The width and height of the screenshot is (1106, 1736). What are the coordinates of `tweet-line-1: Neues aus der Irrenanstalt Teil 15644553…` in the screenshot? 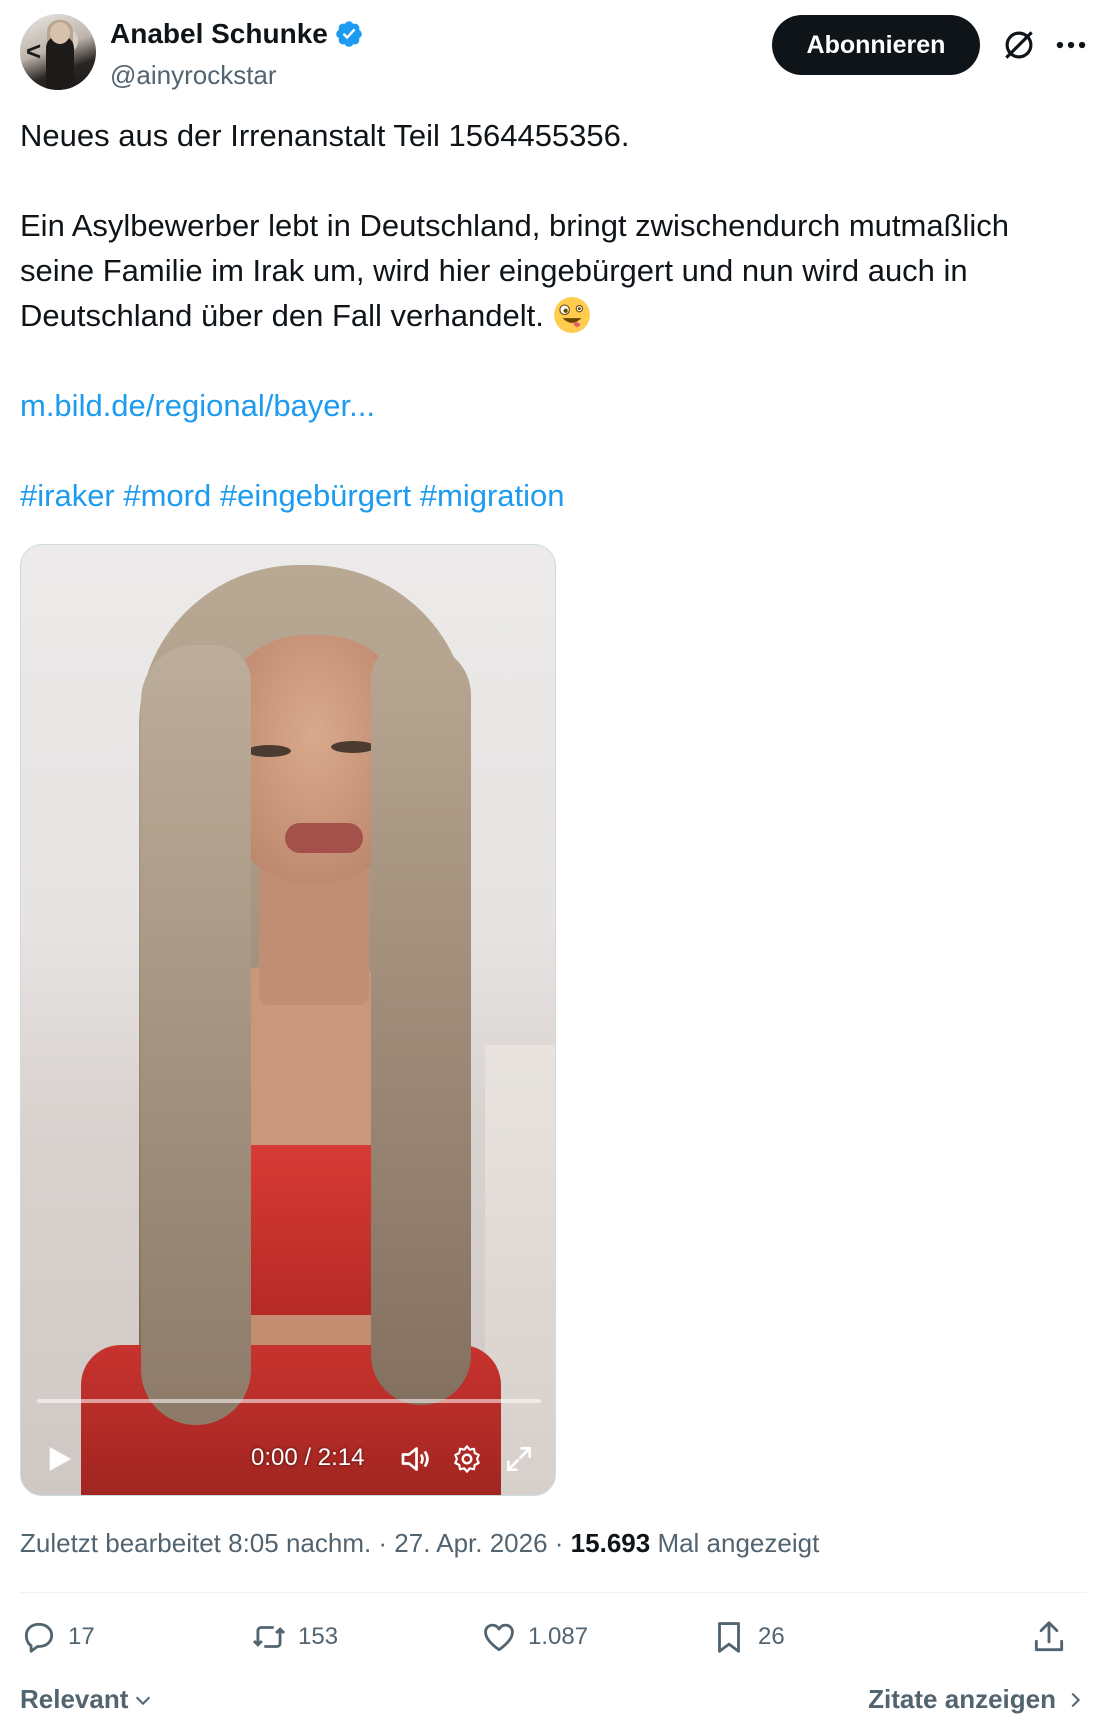 It's located at (325, 135).